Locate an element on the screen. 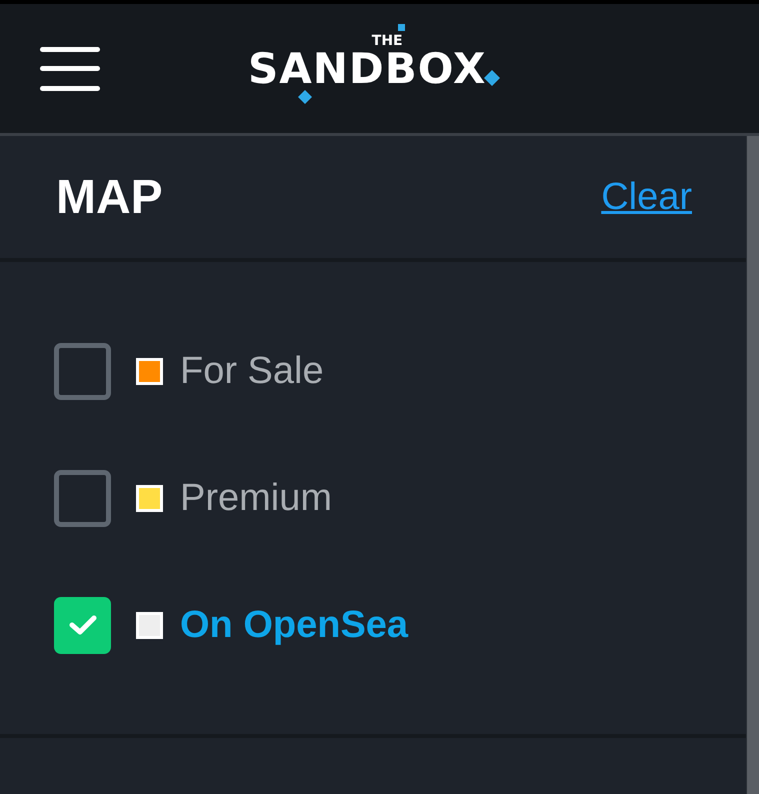 The image size is (759, 794). square-icon is located at coordinates (401, 27).